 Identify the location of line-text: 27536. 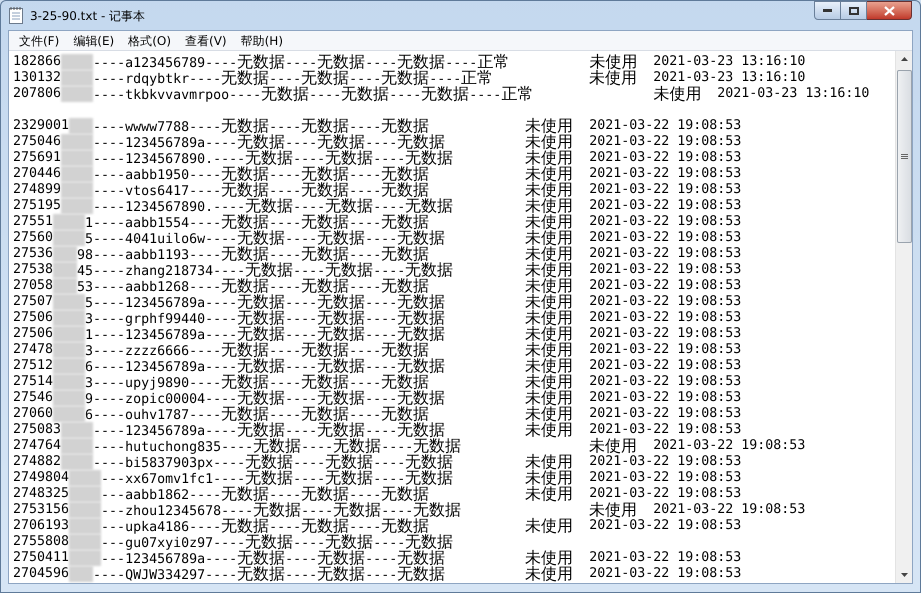
(33, 254).